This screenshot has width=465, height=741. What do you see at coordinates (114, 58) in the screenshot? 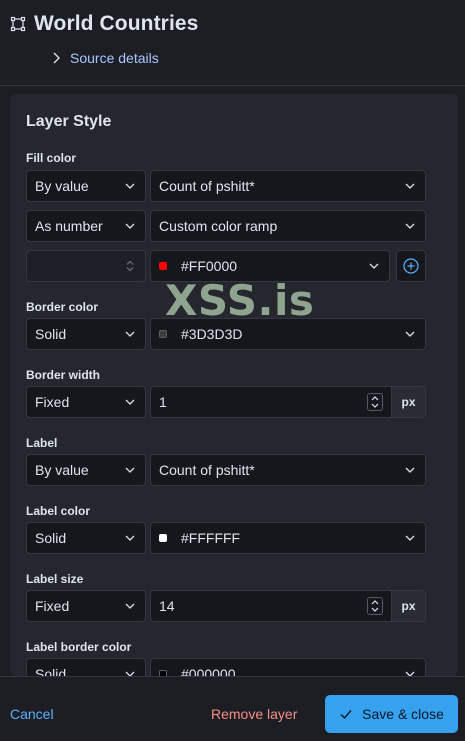
I see `source-details-label: Source details` at bounding box center [114, 58].